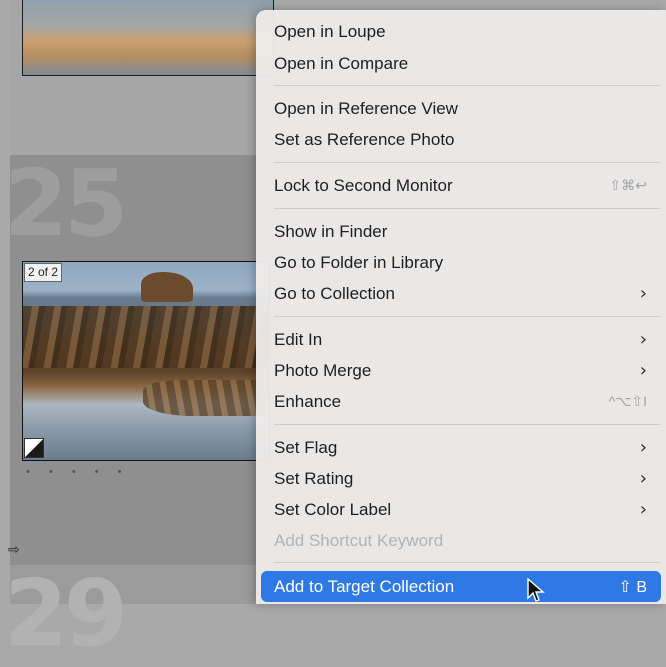  I want to click on menu-item-show-in-finder: Show in Finder, so click(461, 231).